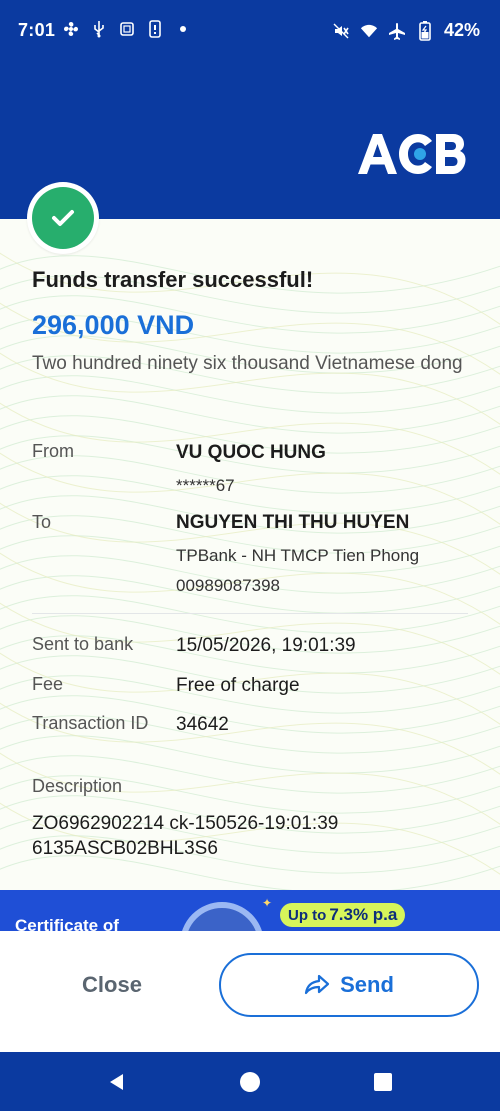 The height and width of the screenshot is (1111, 500). I want to click on rate-prefix: Up to, so click(307, 915).